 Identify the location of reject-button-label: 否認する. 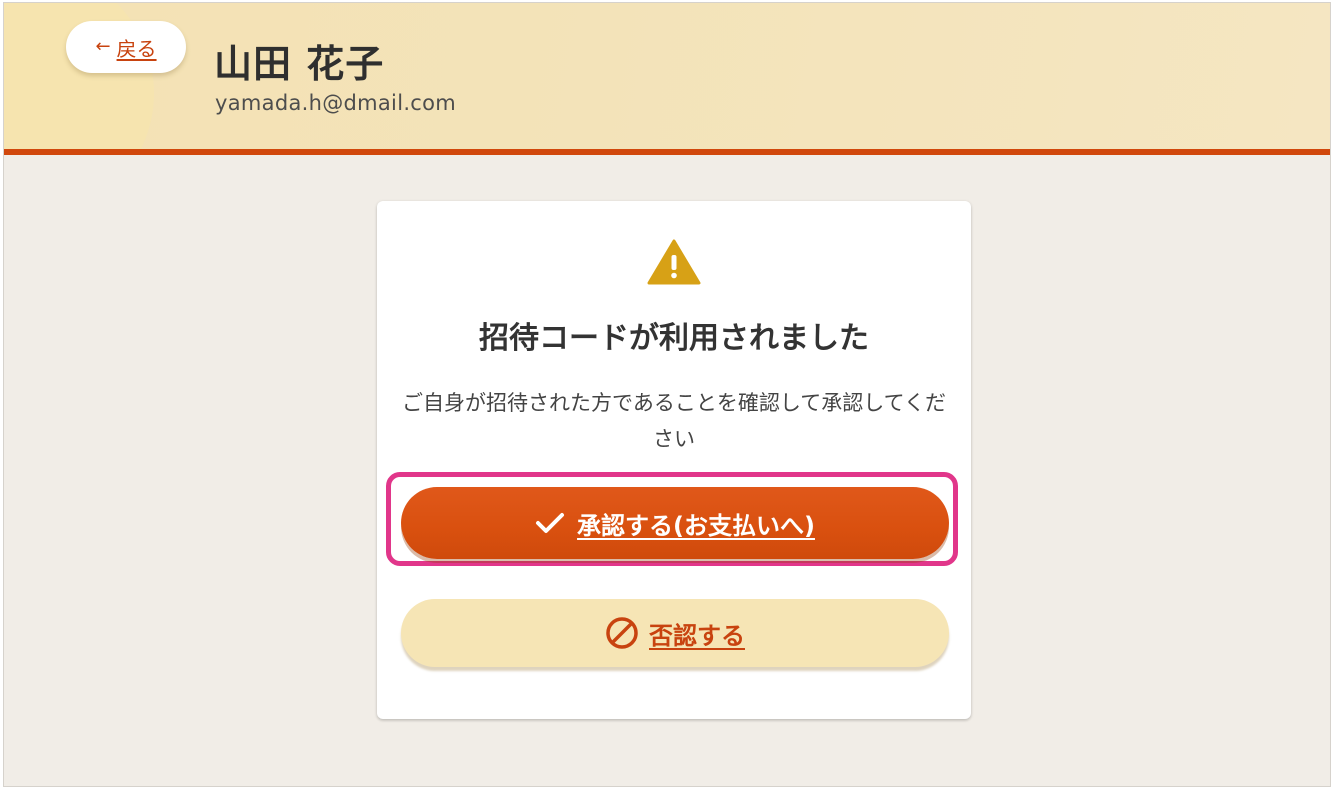
(697, 635).